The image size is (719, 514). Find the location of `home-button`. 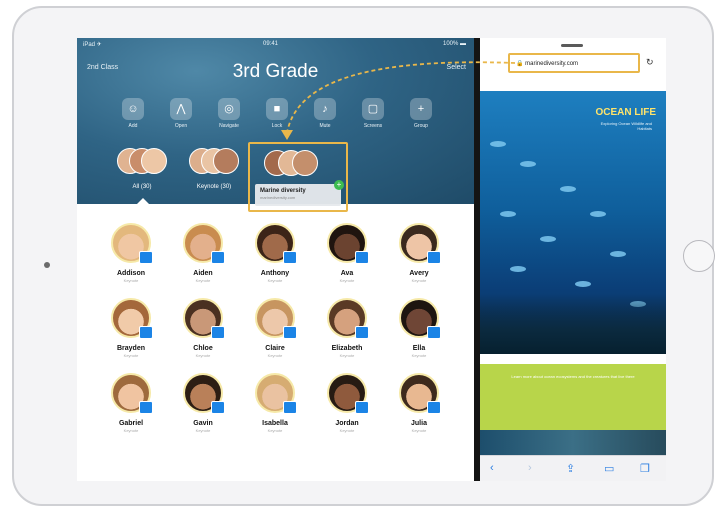

home-button is located at coordinates (699, 256).